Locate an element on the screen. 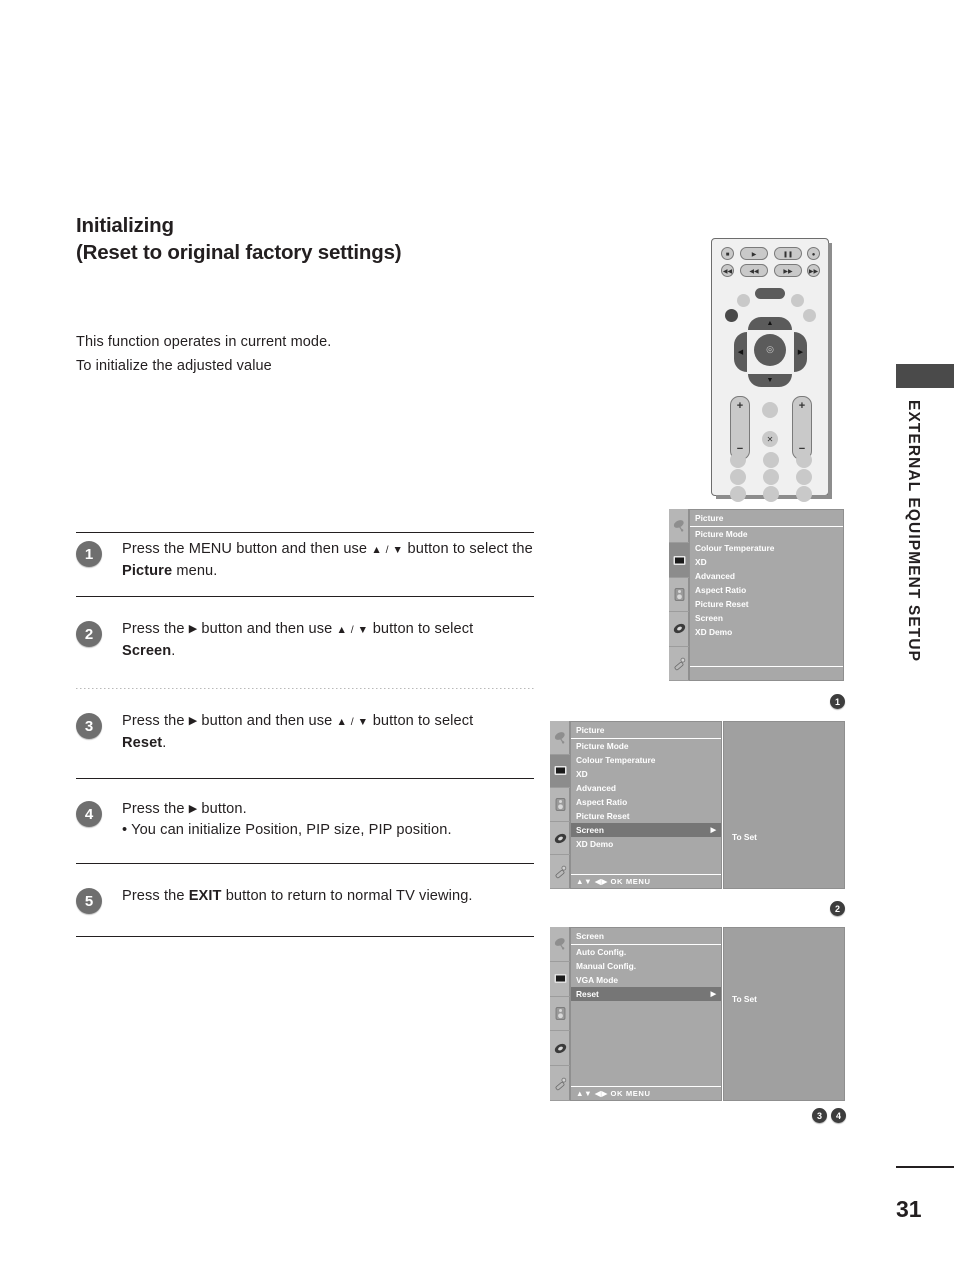 The image size is (954, 1272). next-track-button: ▶▶ is located at coordinates (813, 270).